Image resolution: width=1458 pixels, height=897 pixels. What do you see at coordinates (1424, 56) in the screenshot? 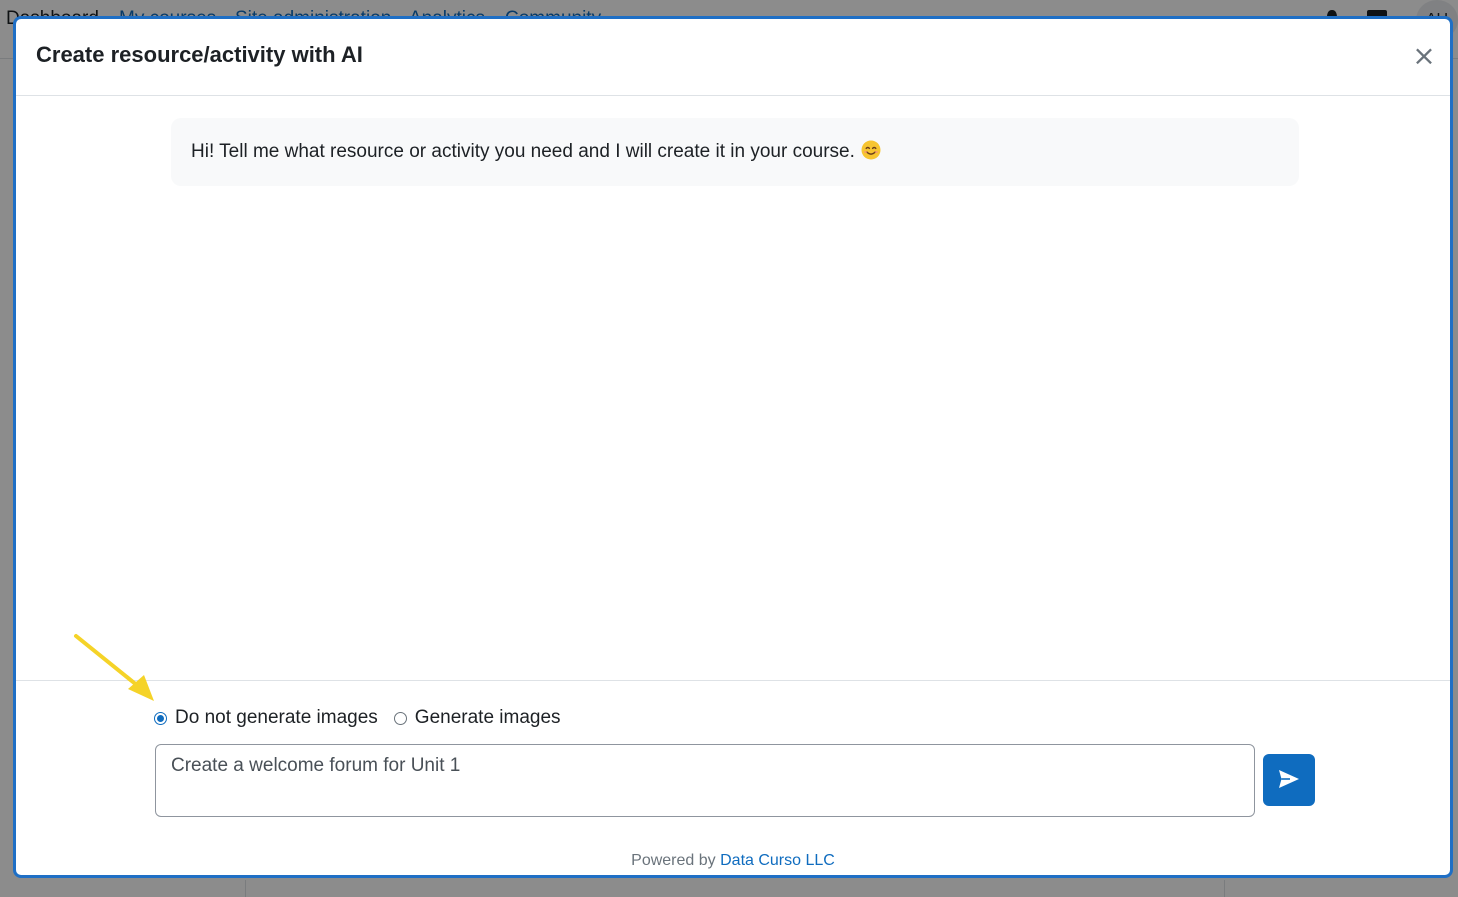
I see `close-button: ×` at bounding box center [1424, 56].